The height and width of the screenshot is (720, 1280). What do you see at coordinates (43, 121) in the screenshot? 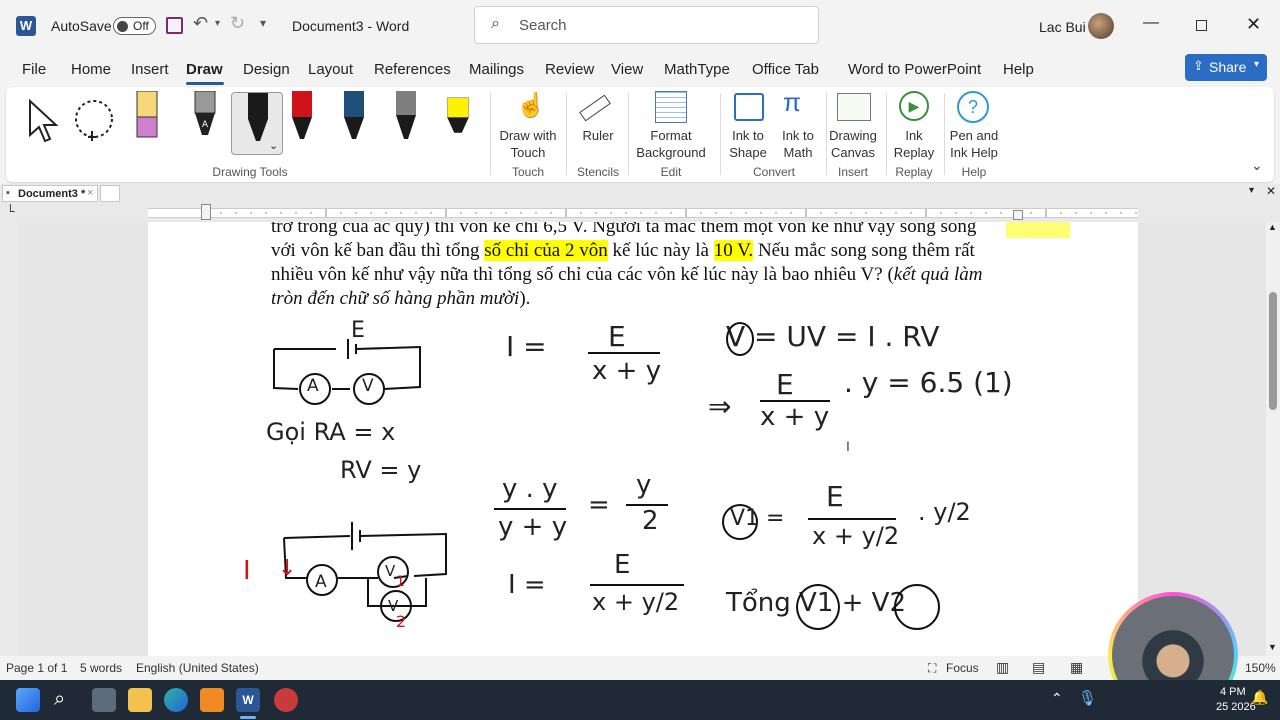
I see `select-pointer-icon` at bounding box center [43, 121].